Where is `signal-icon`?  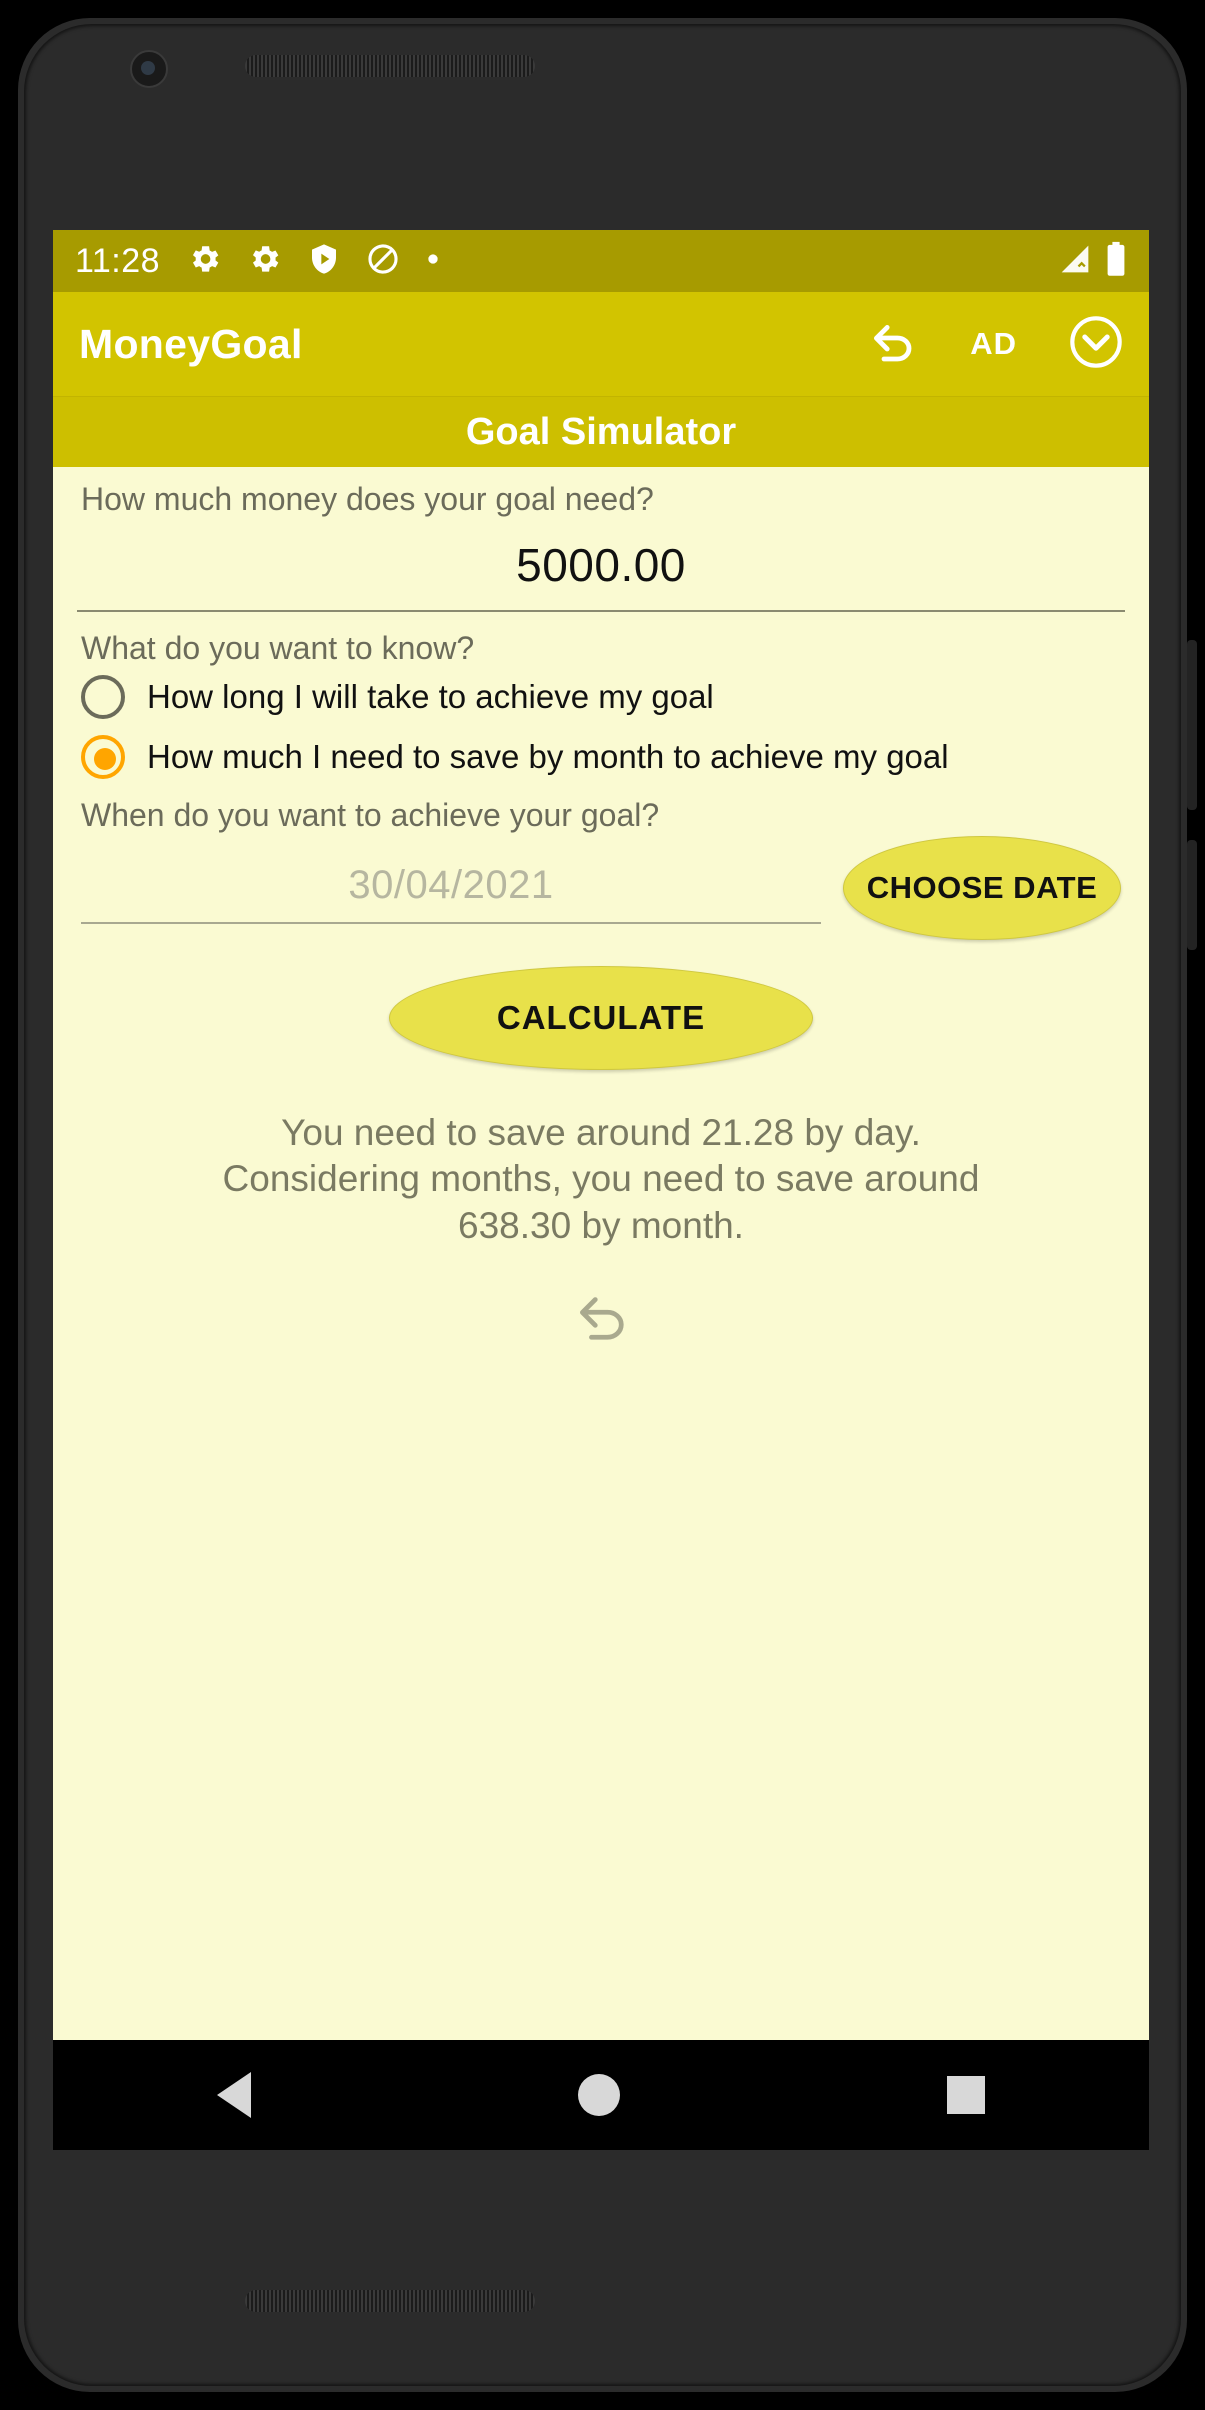
signal-icon is located at coordinates (1075, 261).